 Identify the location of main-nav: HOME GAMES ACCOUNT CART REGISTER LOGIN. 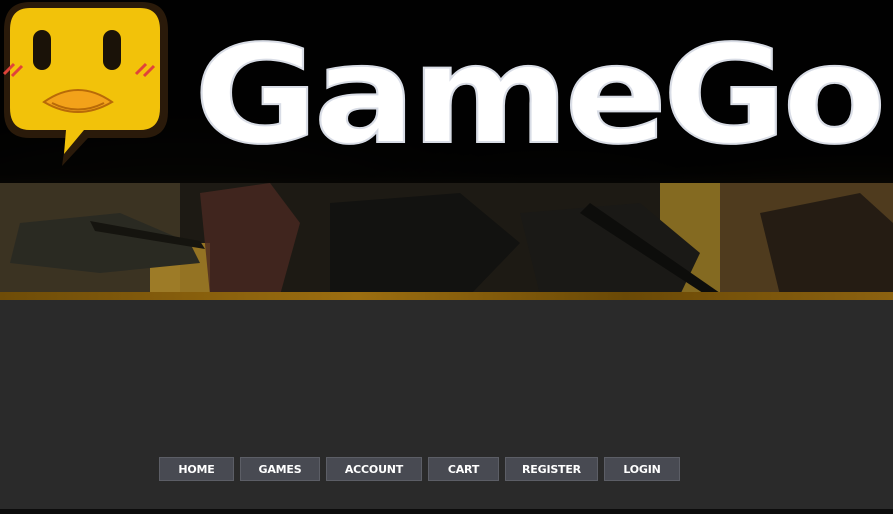
(419, 469).